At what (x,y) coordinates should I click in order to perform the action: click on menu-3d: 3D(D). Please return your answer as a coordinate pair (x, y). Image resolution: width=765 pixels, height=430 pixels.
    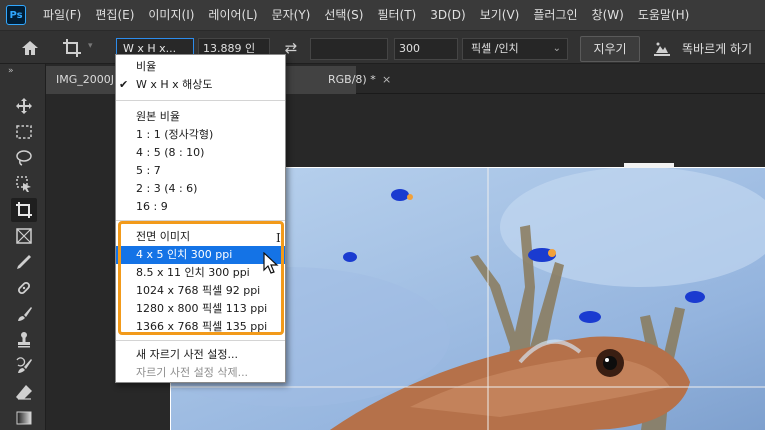
    Looking at the image, I should click on (447, 15).